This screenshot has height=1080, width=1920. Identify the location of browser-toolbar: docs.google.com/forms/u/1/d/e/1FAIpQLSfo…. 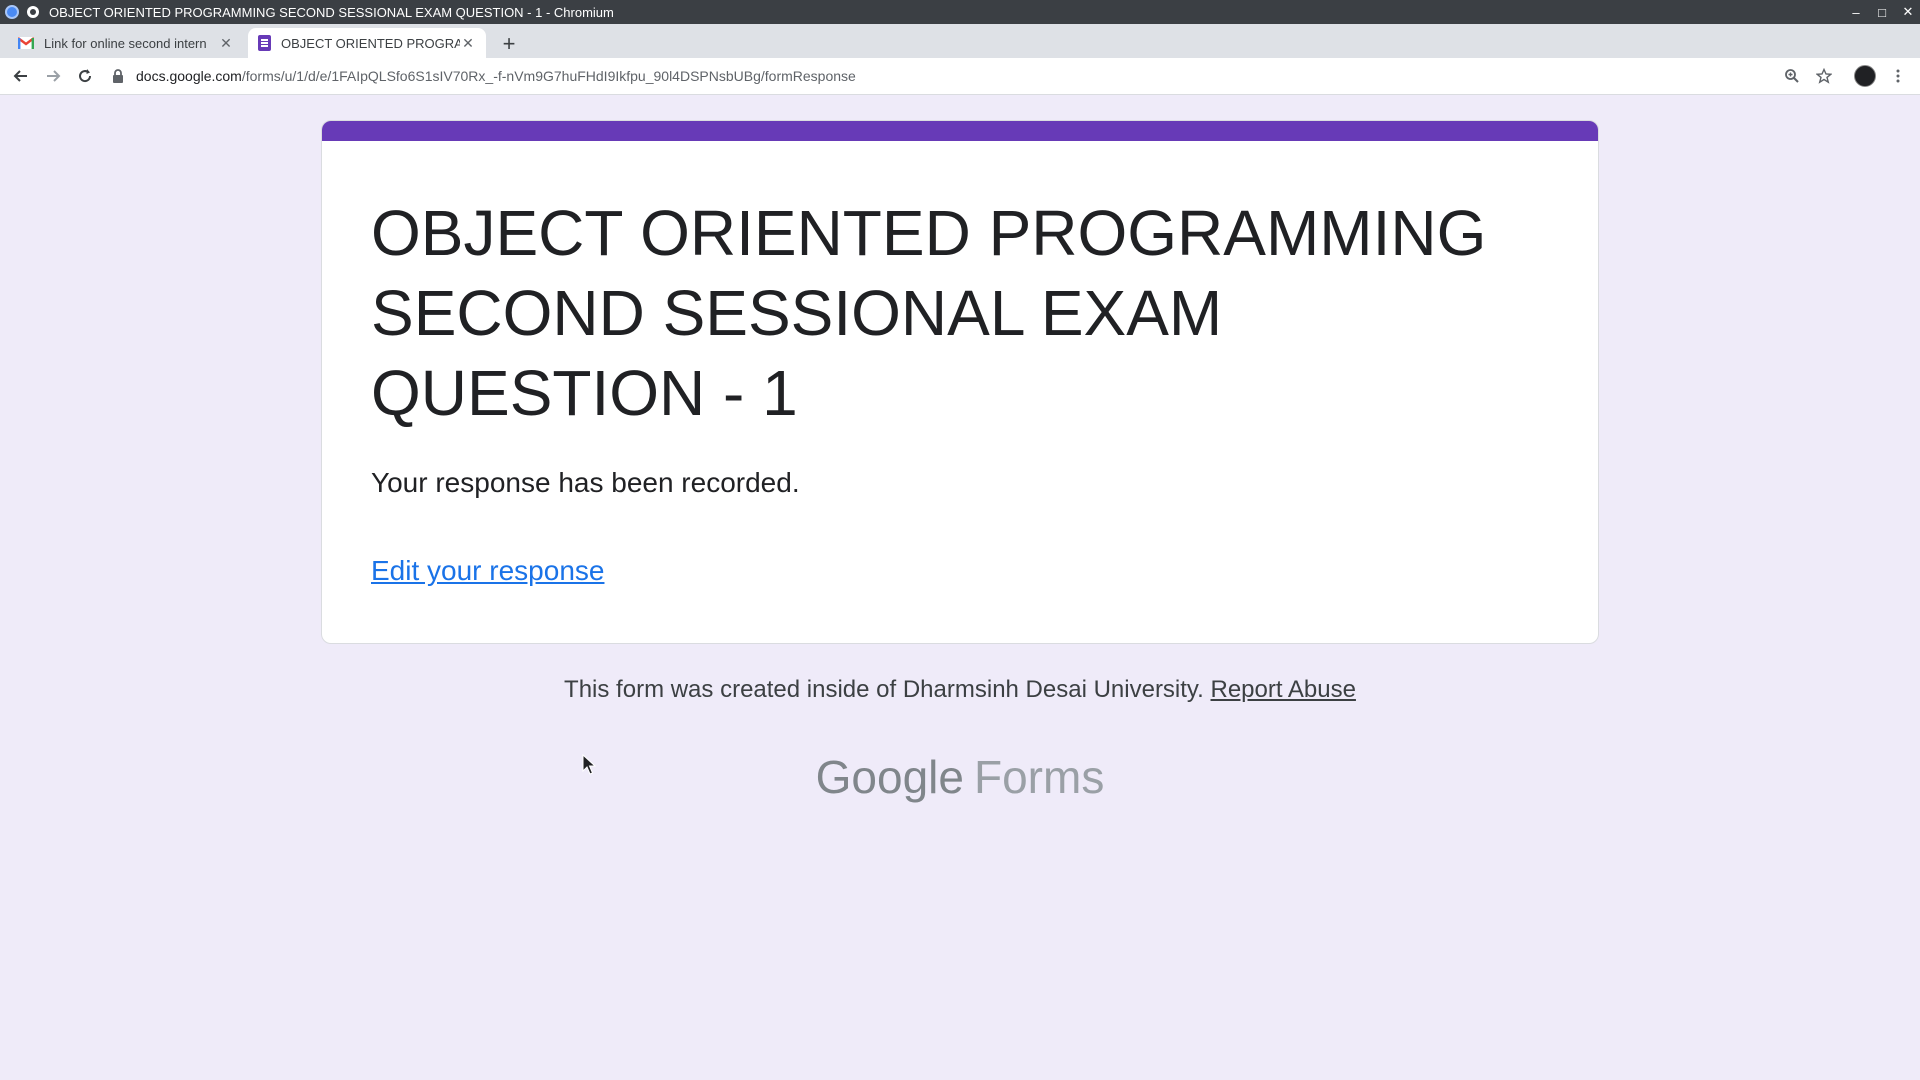
(960, 76).